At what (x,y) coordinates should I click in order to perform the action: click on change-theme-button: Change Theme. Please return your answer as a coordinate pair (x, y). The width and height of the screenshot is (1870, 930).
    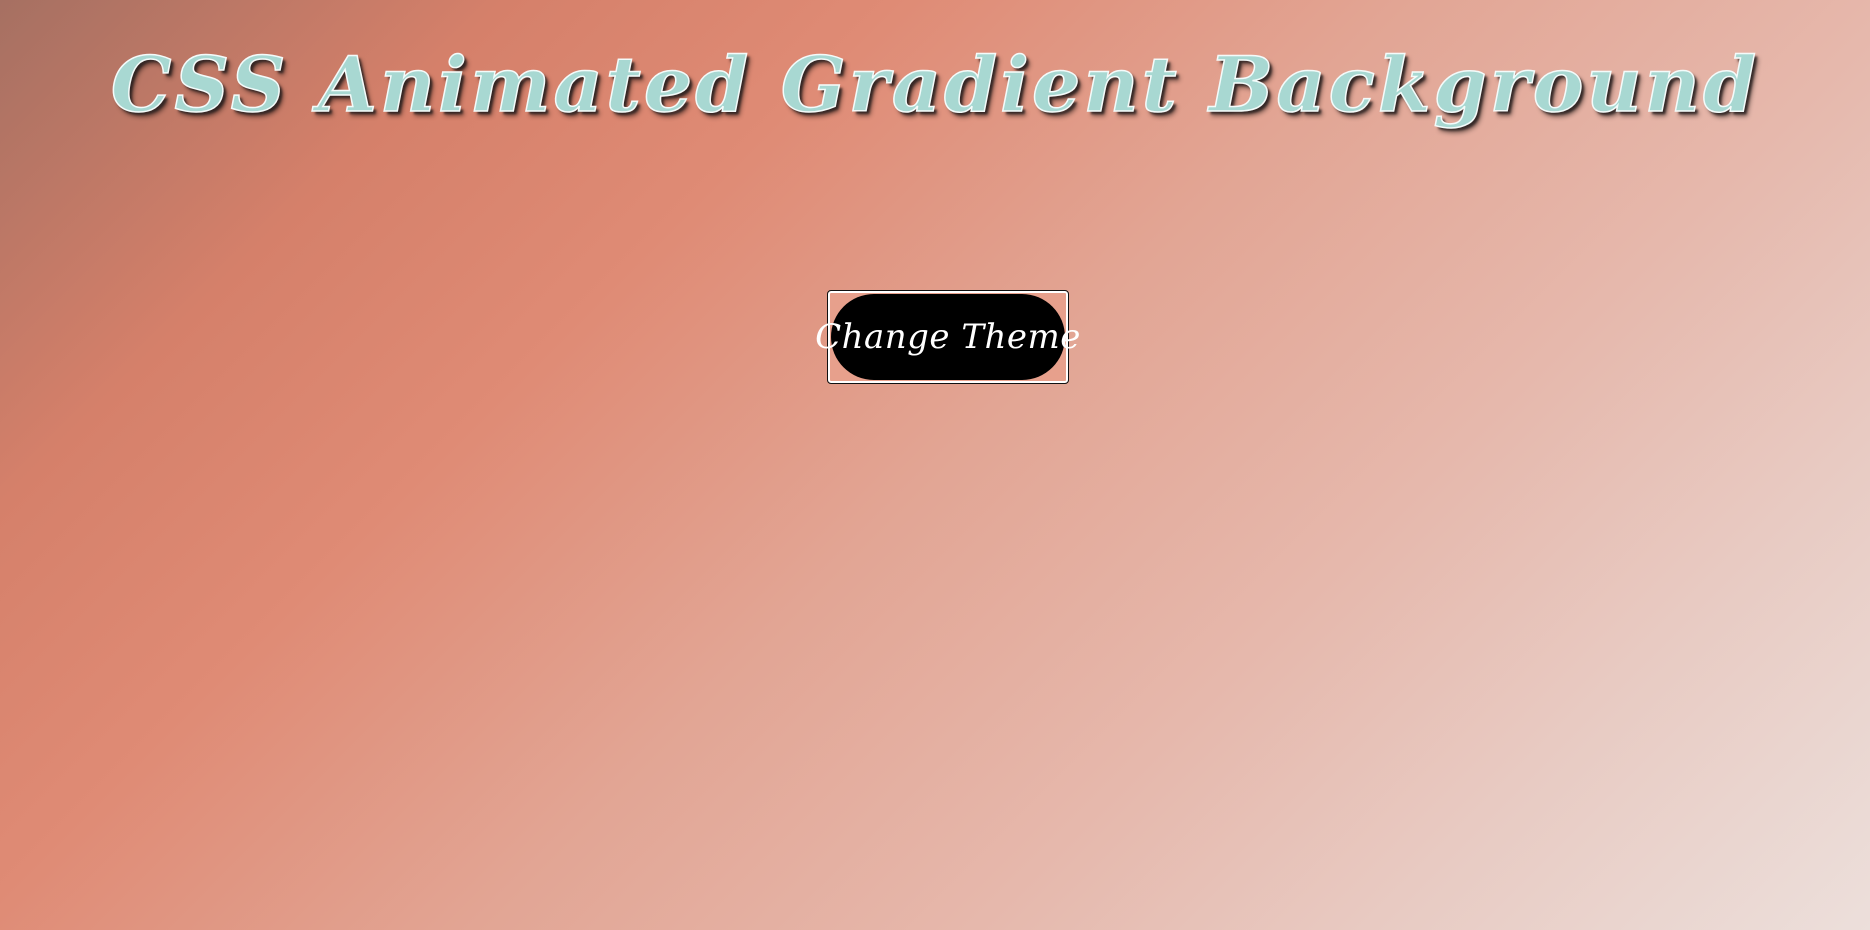
    Looking at the image, I should click on (947, 337).